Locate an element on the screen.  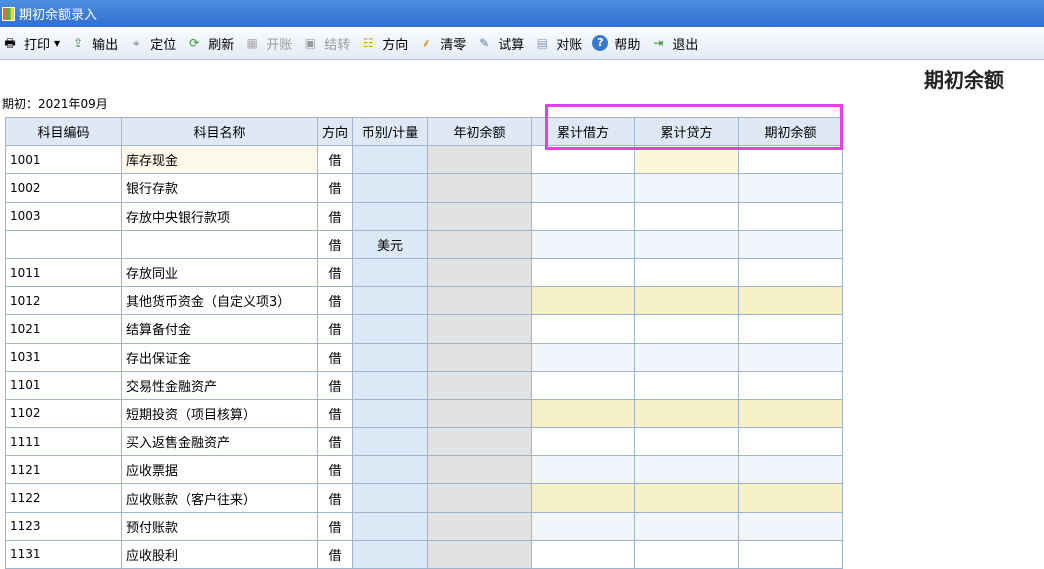
table-row: 1011 存放同业 借 is located at coordinates (424, 272).